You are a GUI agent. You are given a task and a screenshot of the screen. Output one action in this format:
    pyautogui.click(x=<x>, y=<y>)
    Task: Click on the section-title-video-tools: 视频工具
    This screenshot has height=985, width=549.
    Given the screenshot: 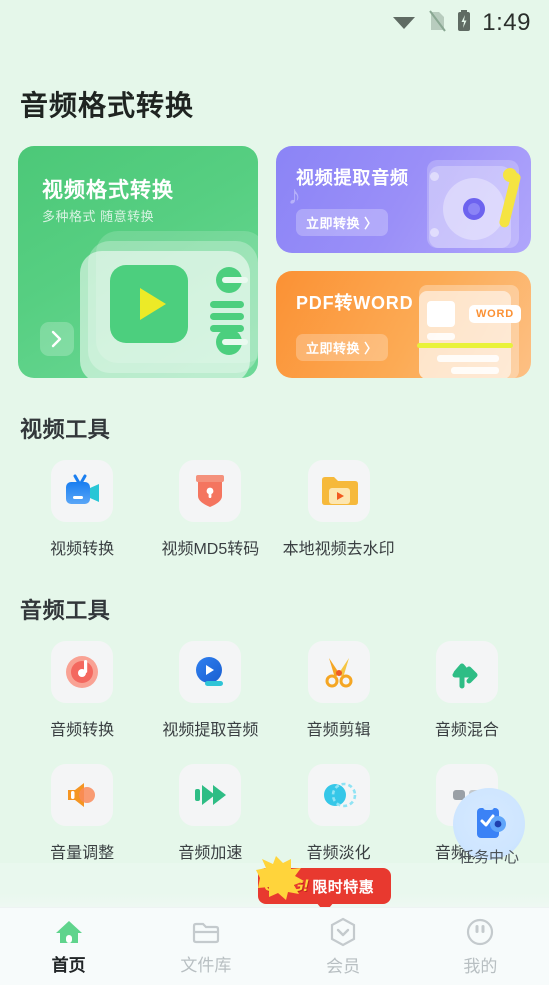 What is the action you would take?
    pyautogui.click(x=65, y=429)
    